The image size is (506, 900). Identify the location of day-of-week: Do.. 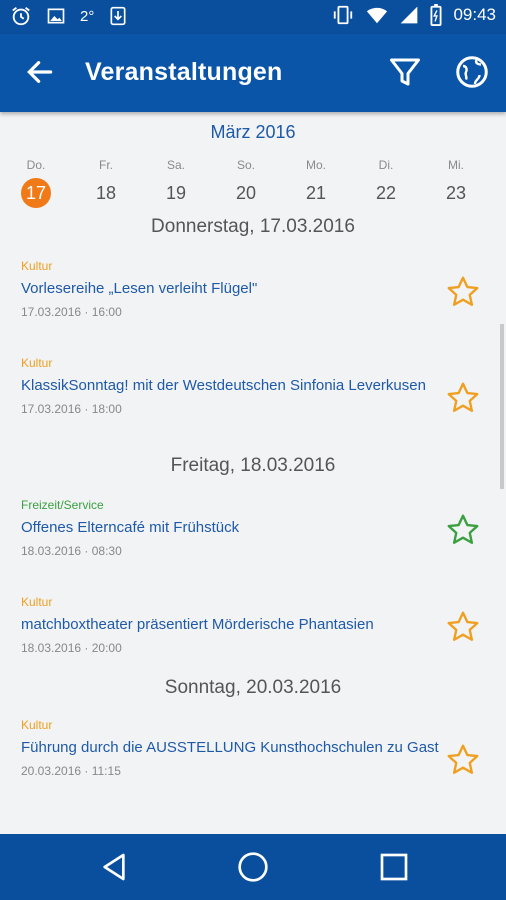
(36, 165).